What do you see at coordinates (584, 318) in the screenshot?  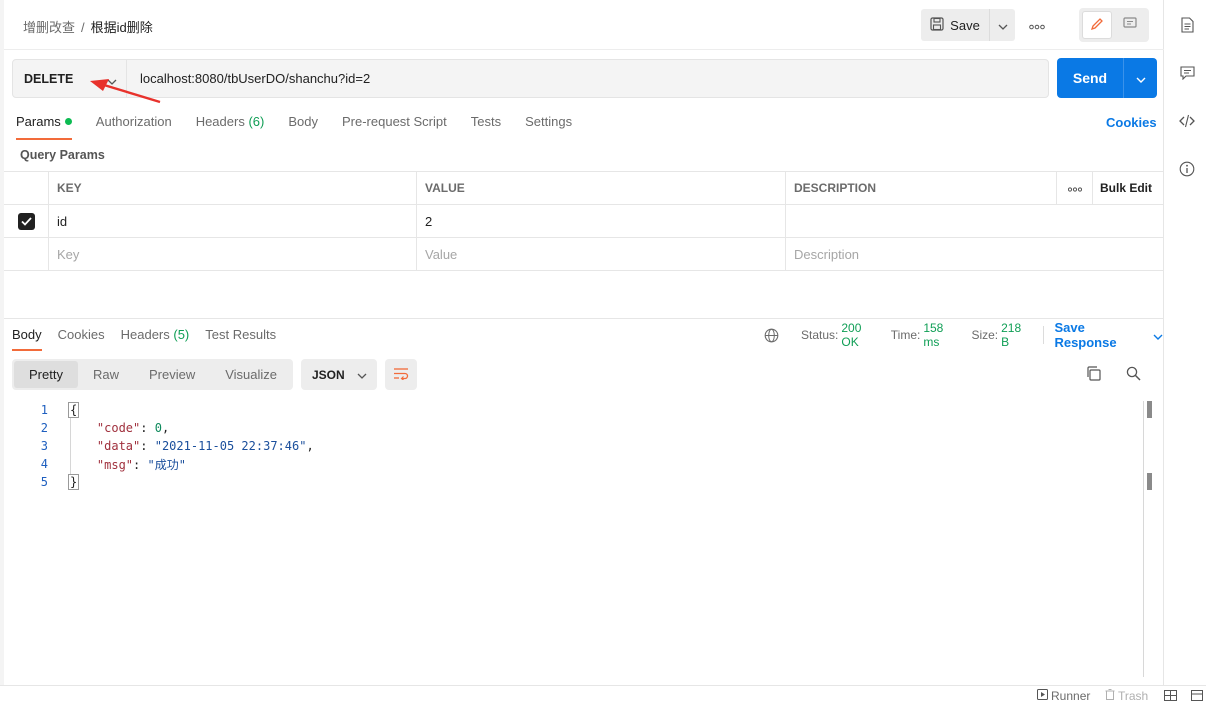 I see `request-response-divider` at bounding box center [584, 318].